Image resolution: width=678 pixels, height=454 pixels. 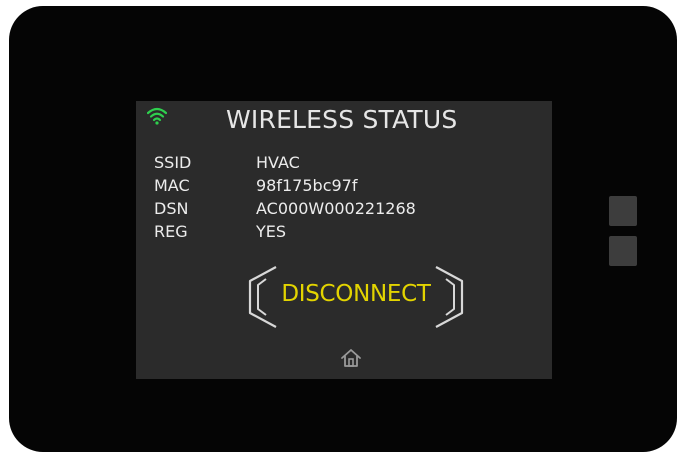 I want to click on side-button-top, so click(x=623, y=211).